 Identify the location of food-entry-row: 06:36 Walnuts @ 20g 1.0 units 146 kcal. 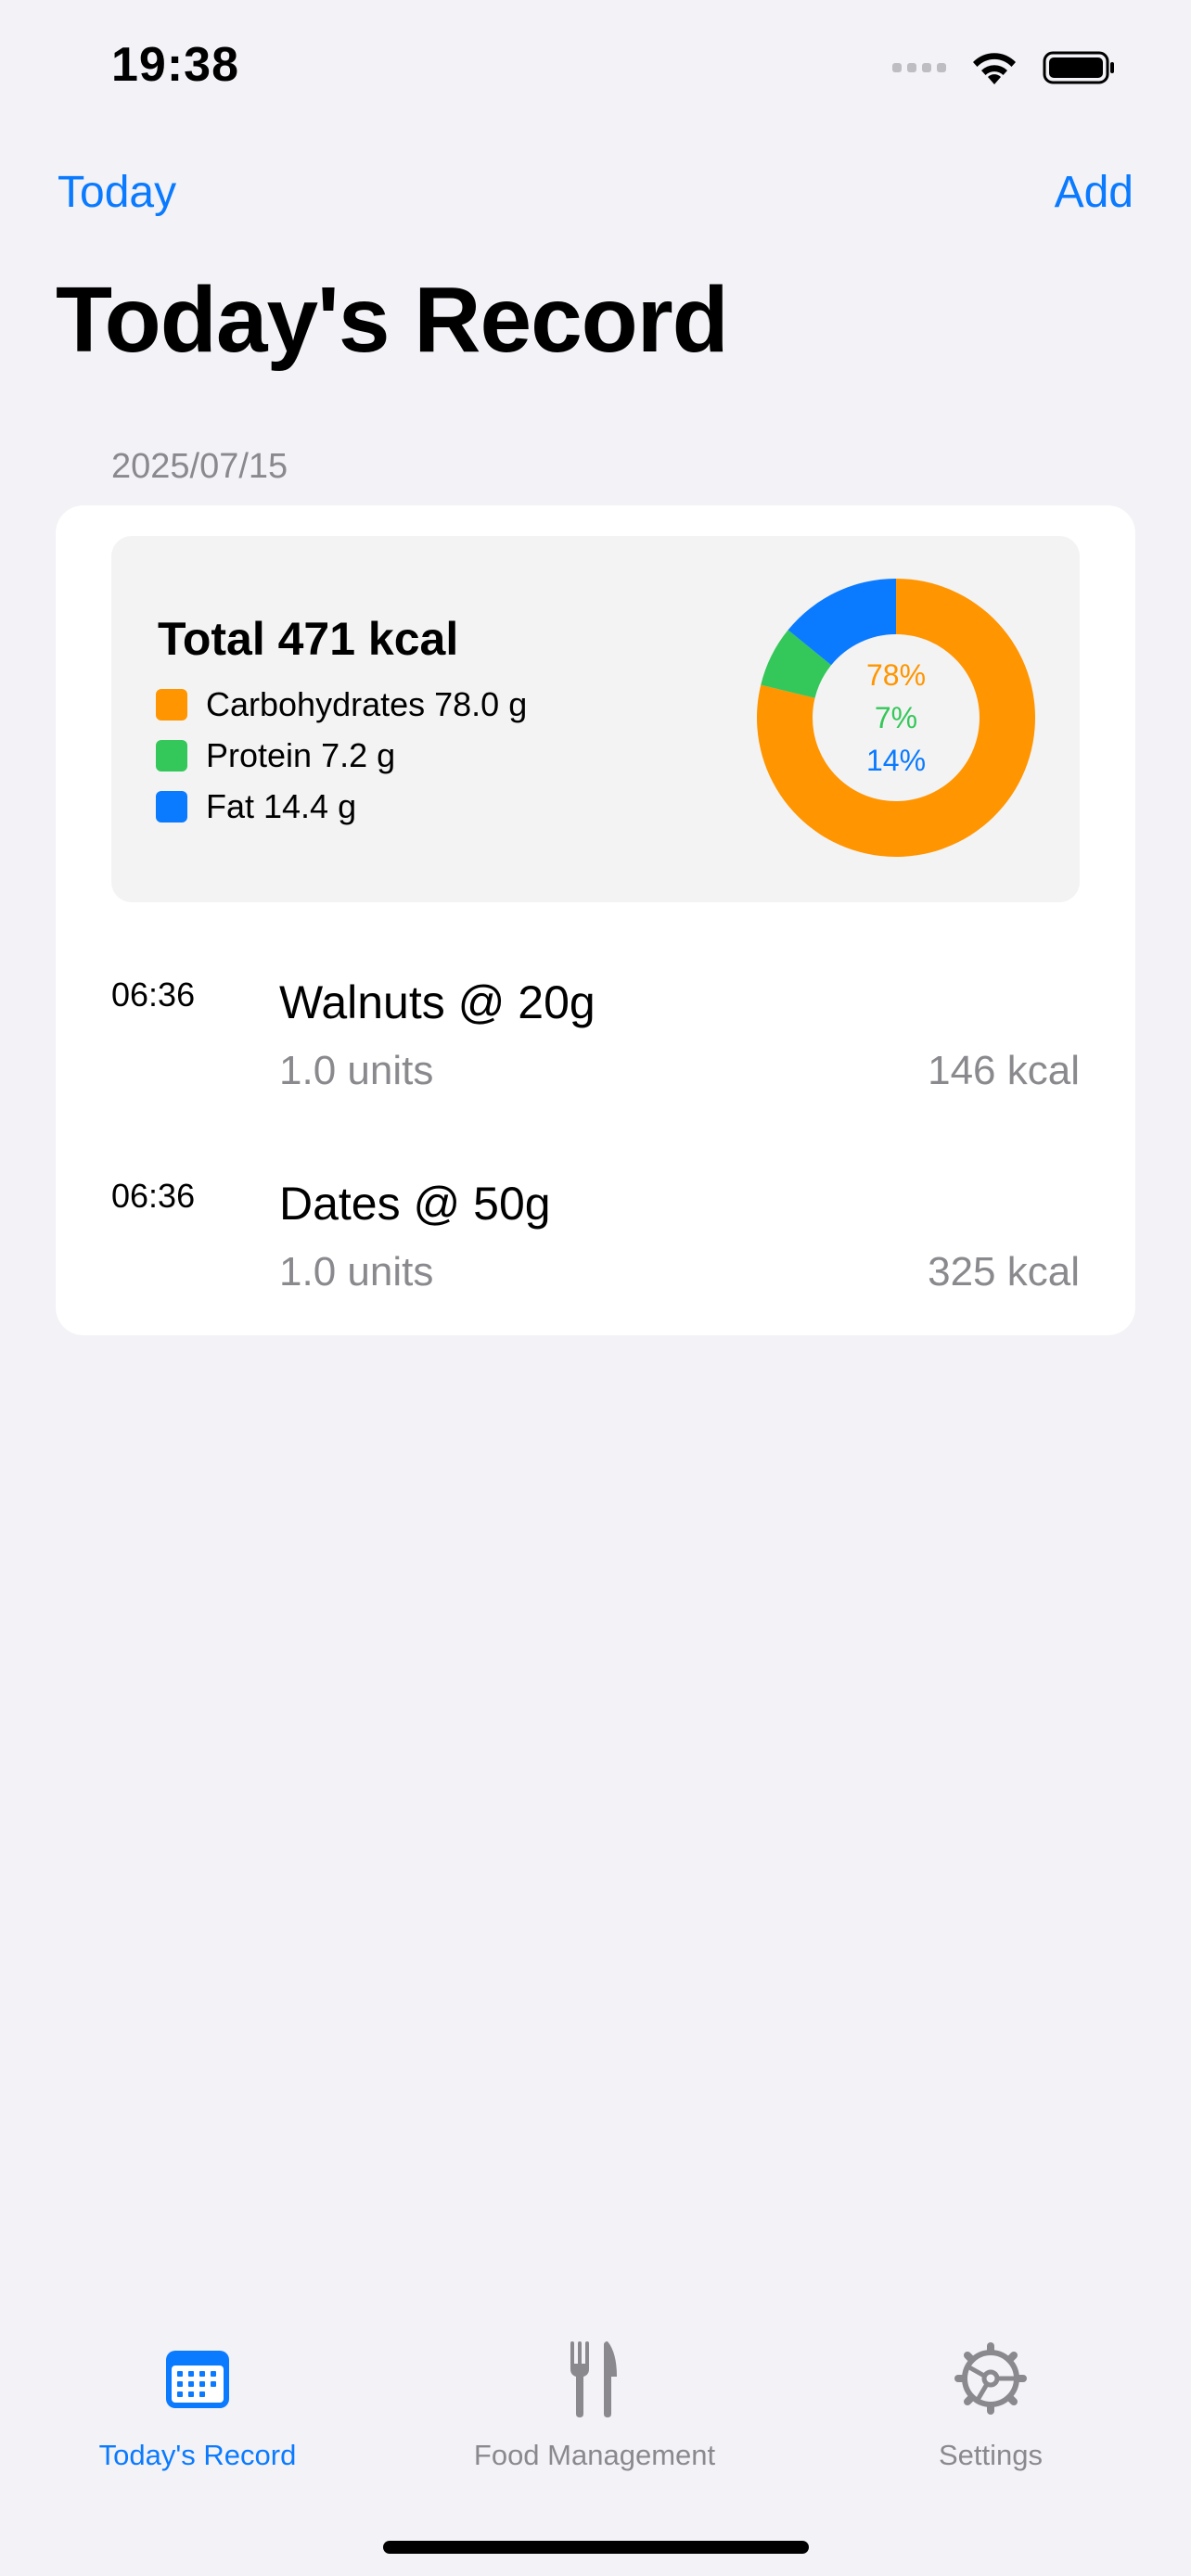
(595, 1059).